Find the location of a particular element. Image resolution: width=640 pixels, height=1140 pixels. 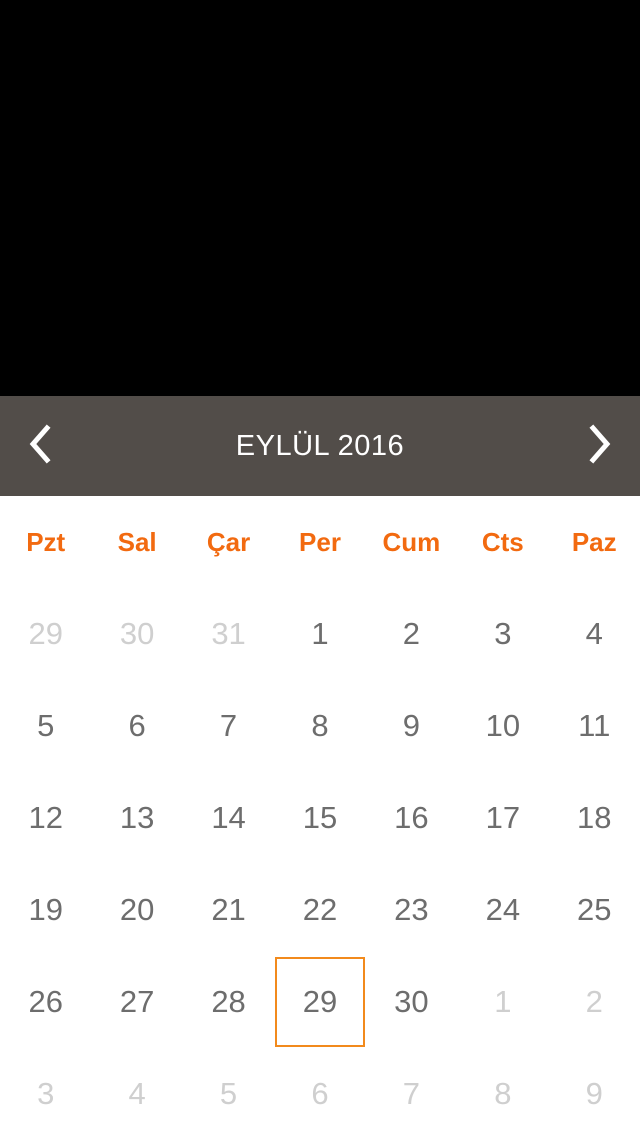

day-number: 25 is located at coordinates (594, 909).